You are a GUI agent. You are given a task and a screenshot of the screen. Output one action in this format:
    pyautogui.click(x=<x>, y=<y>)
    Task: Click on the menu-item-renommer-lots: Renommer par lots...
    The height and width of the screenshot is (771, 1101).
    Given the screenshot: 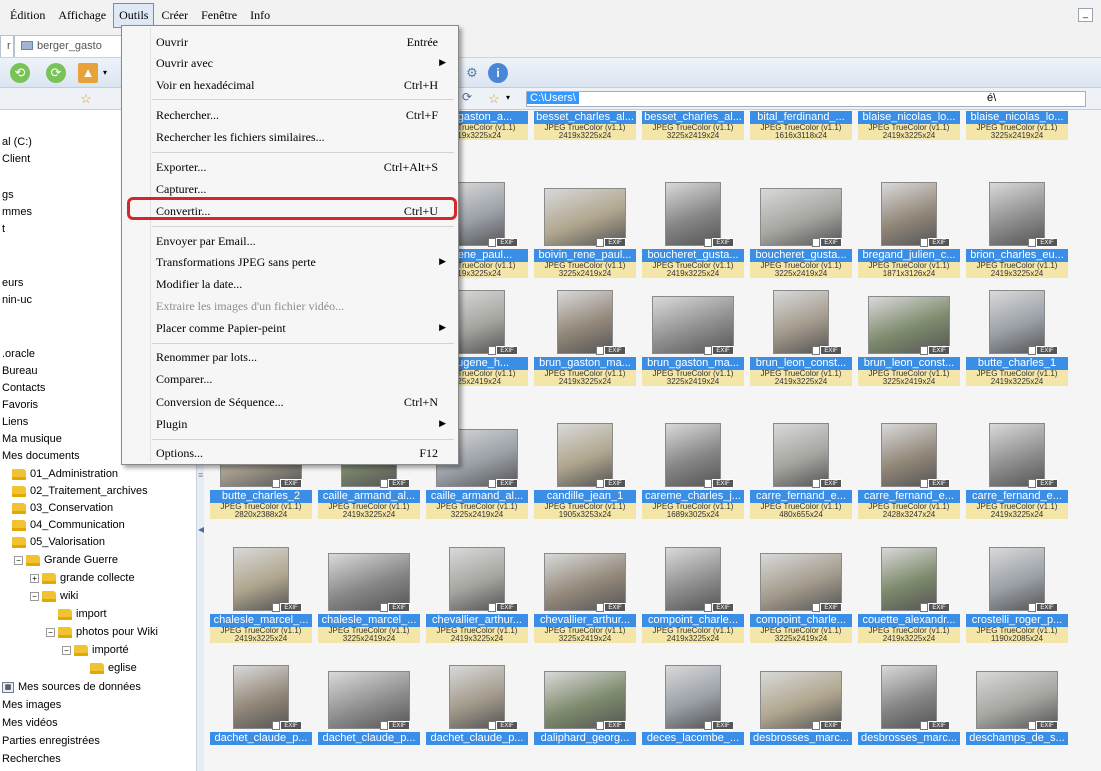 What is the action you would take?
    pyautogui.click(x=290, y=357)
    